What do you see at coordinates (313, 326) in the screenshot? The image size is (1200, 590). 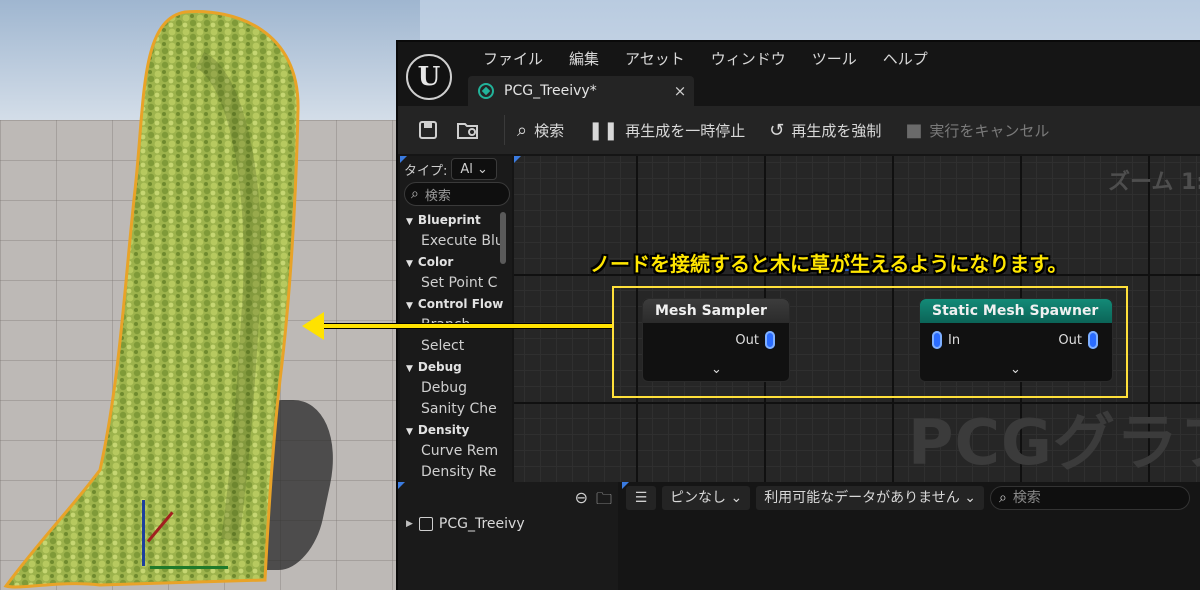 I see `annotation-arrow-head` at bounding box center [313, 326].